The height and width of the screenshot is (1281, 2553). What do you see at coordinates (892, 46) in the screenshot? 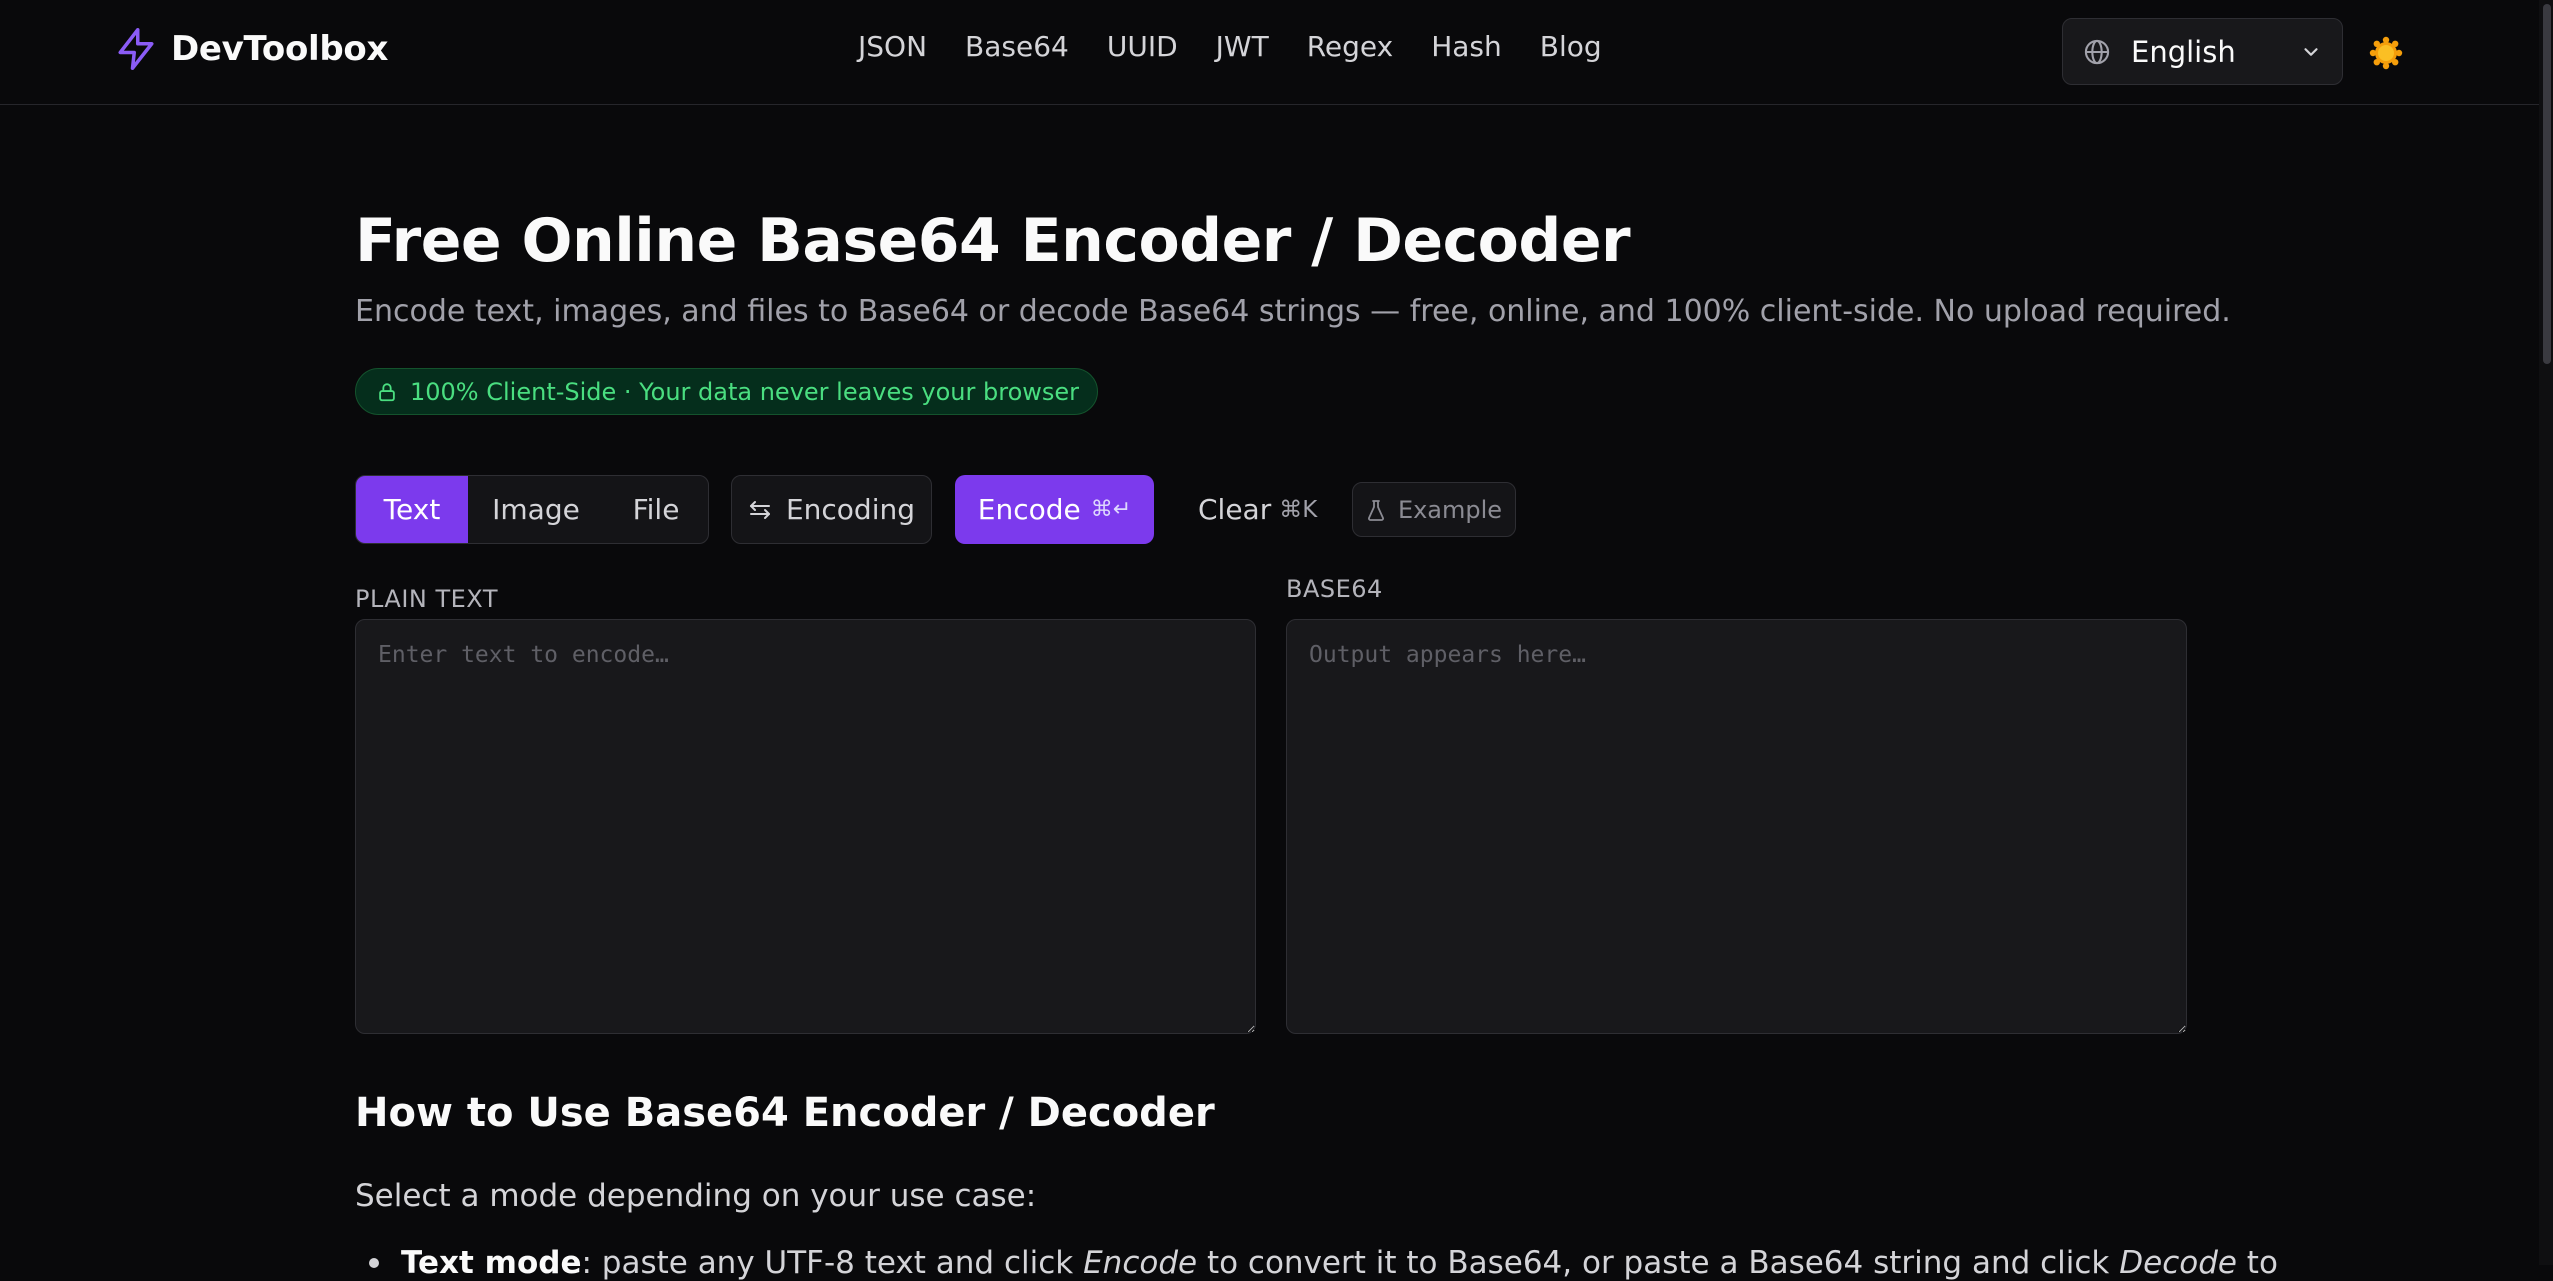
I see `nav-link-json: JSON` at bounding box center [892, 46].